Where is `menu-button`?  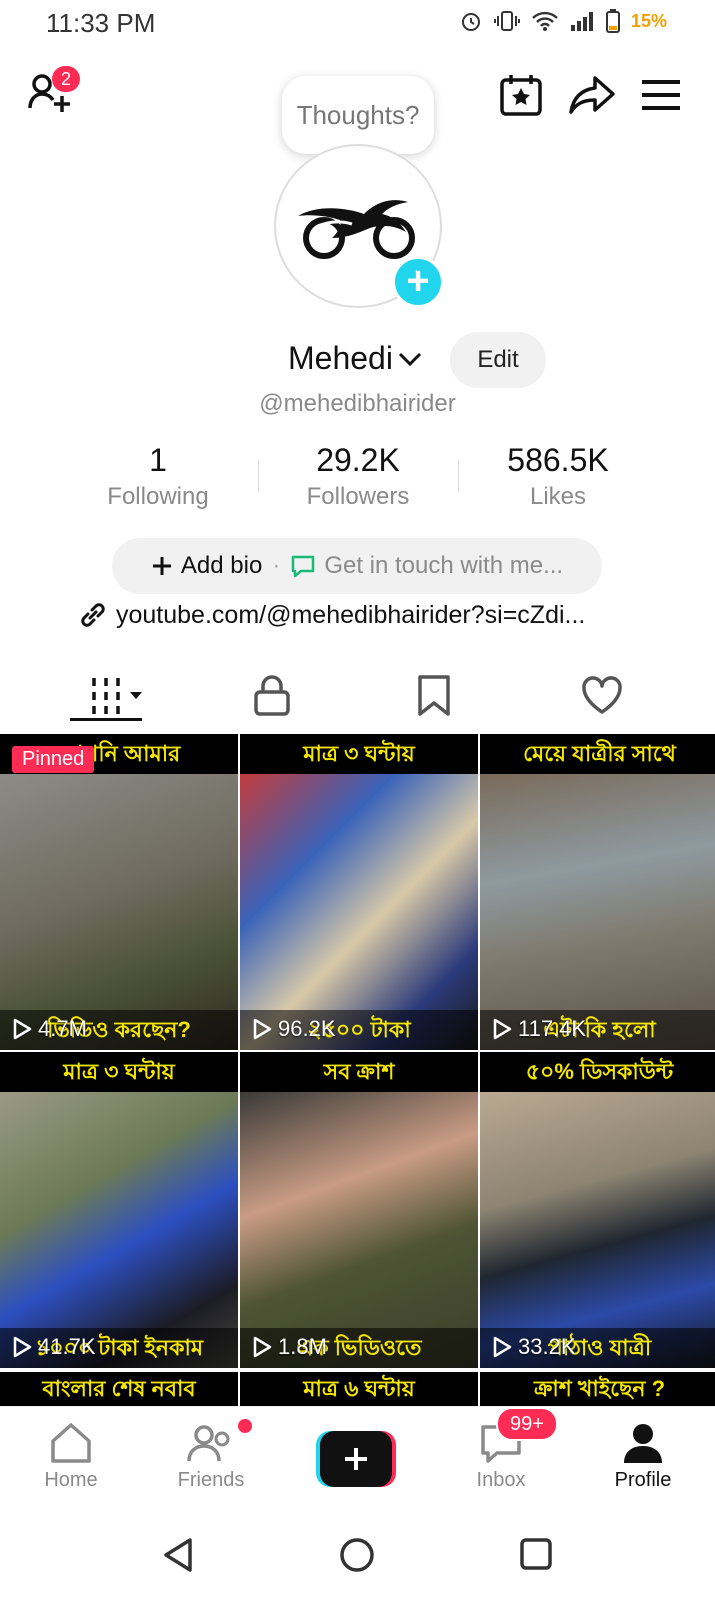 menu-button is located at coordinates (661, 97).